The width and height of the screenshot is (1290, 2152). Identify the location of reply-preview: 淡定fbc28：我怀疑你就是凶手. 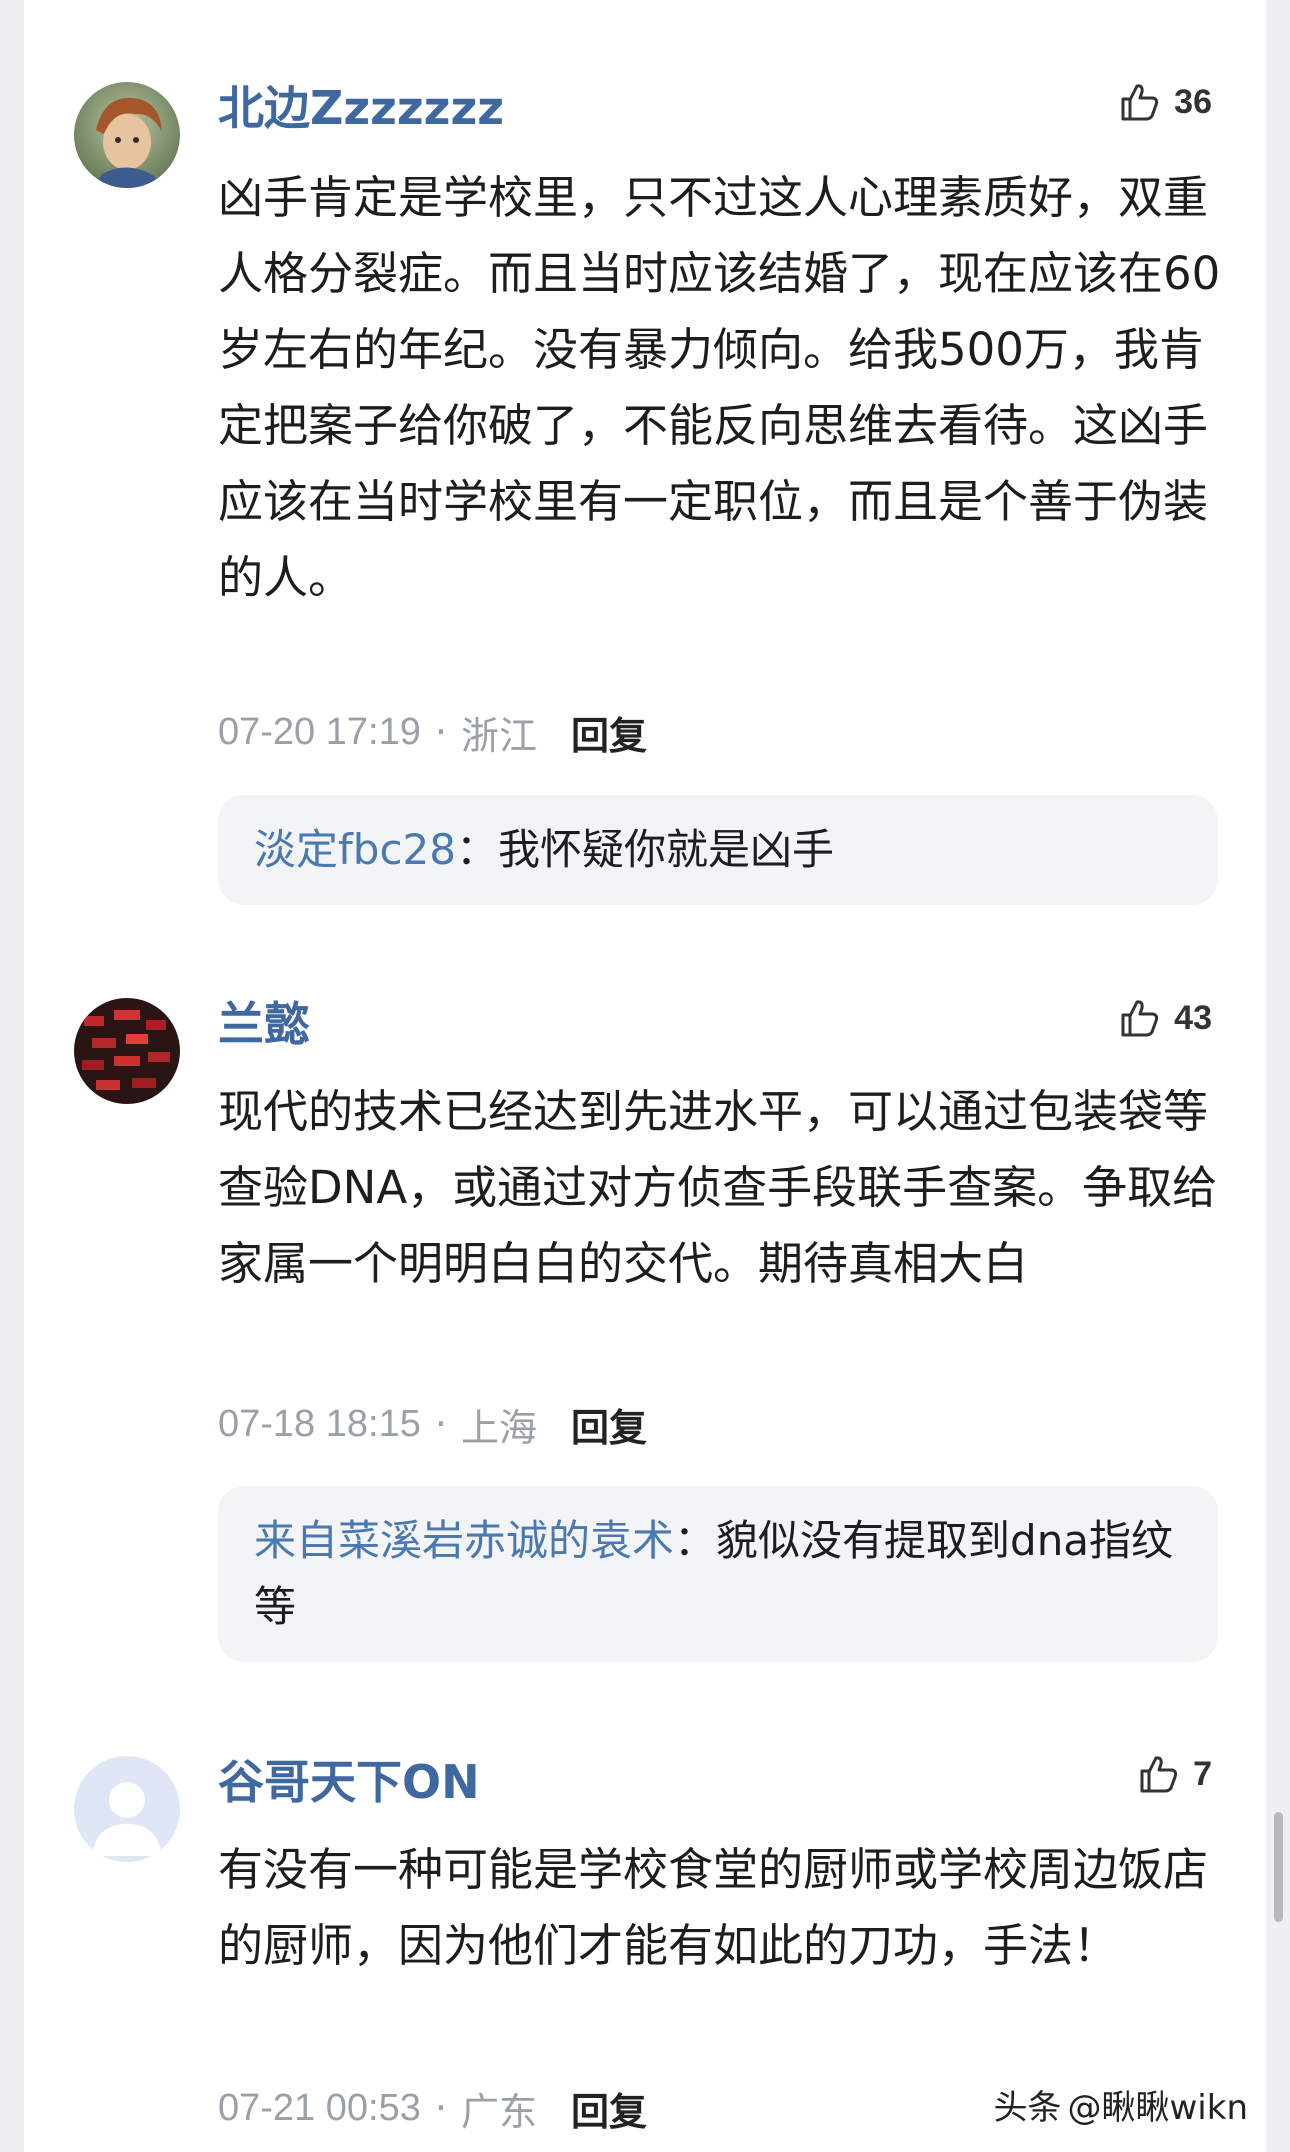
(718, 850).